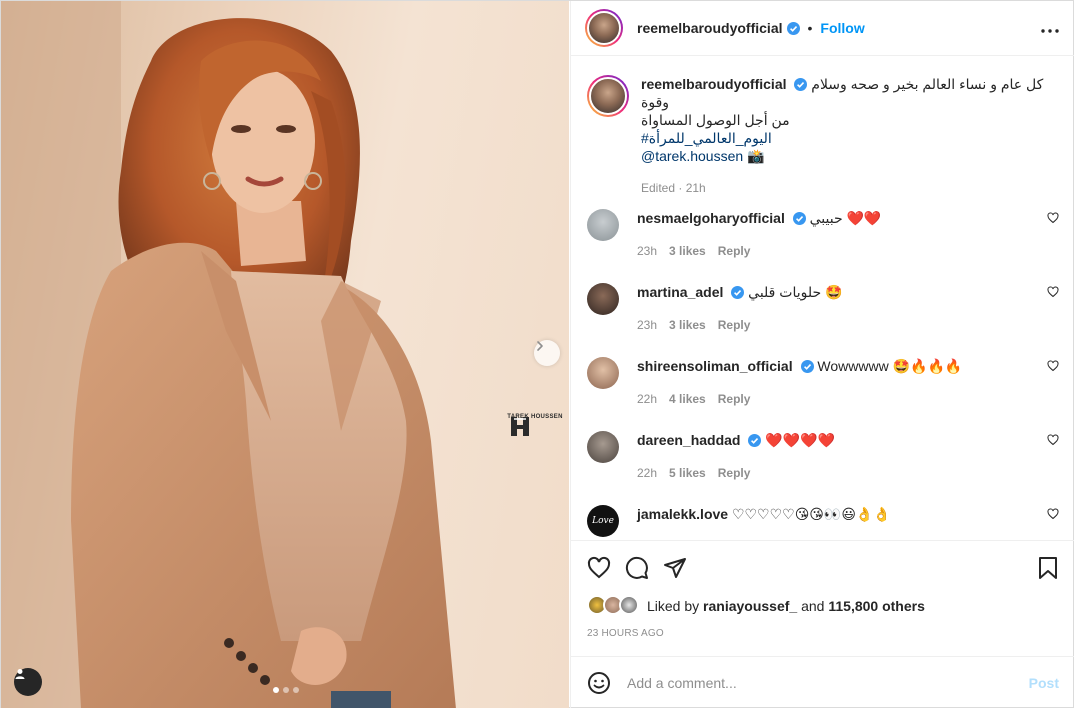  Describe the element at coordinates (540, 346) in the screenshot. I see `chevron-right-icon` at that location.